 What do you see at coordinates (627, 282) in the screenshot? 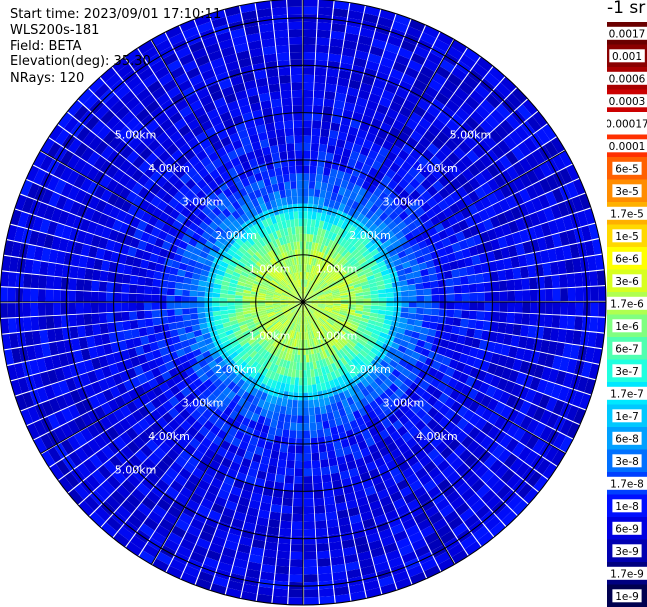
I see `colorbar-label: 3e-6` at bounding box center [627, 282].